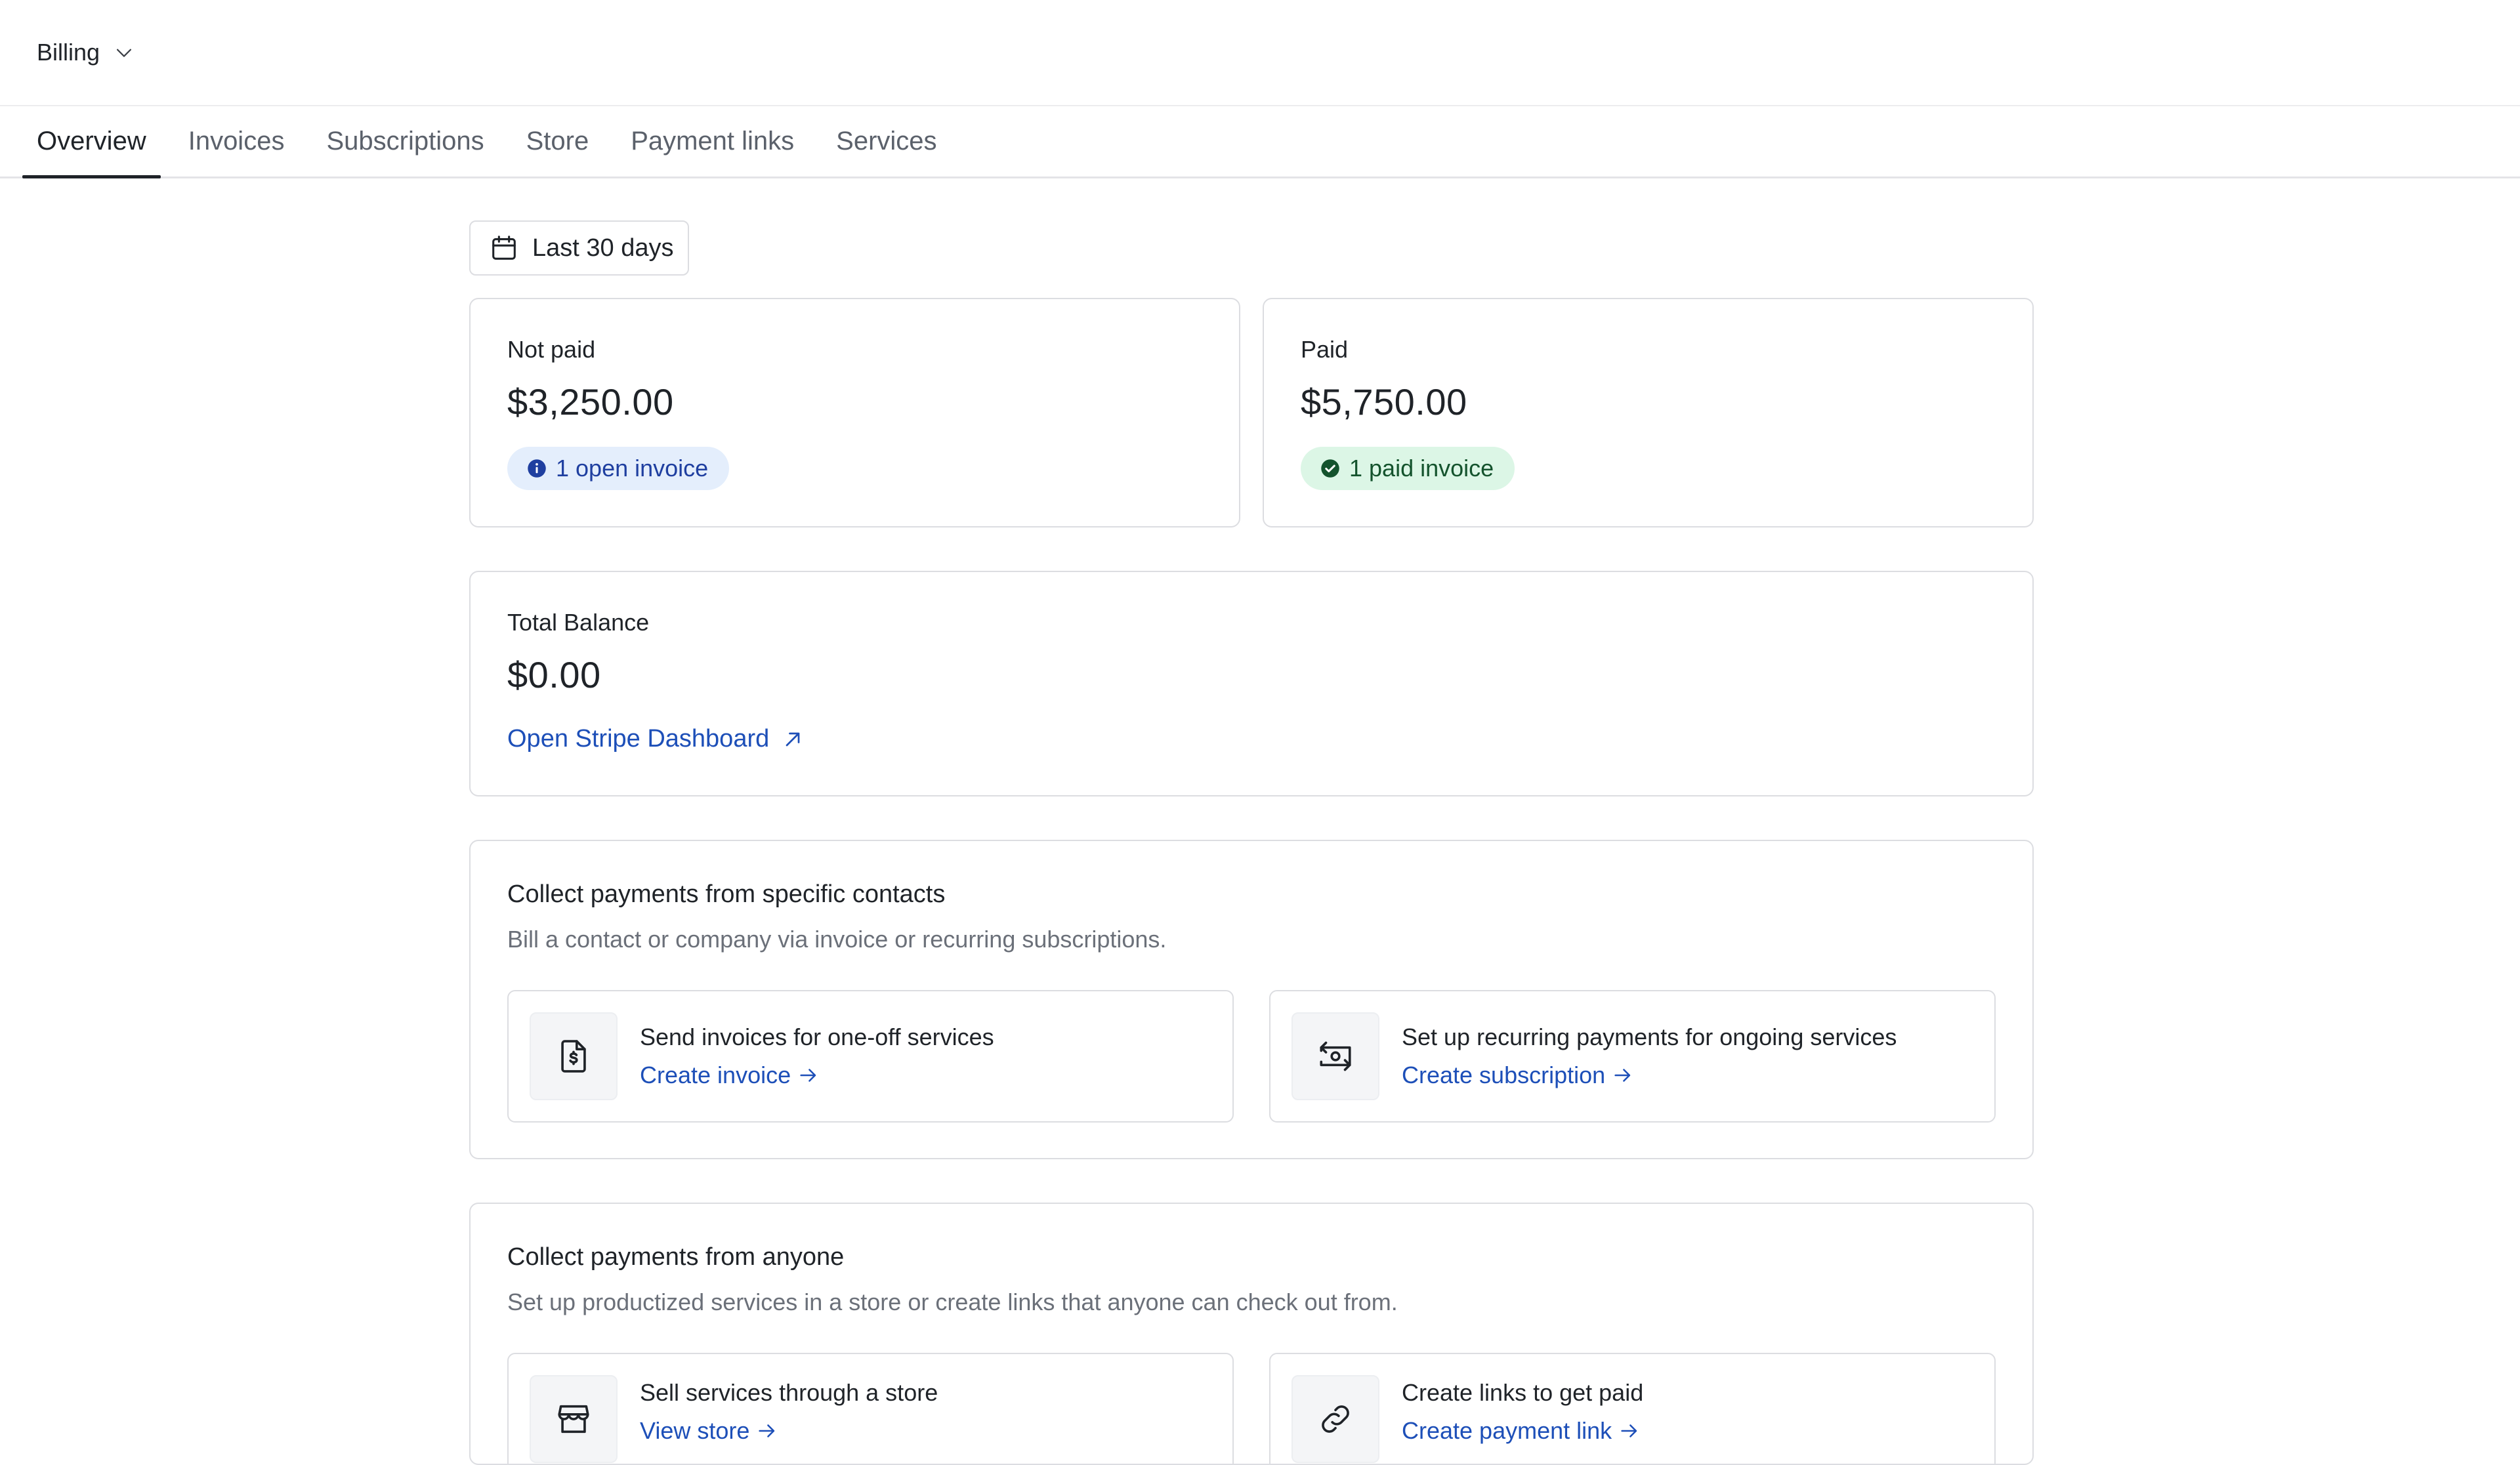  What do you see at coordinates (715, 1075) in the screenshot?
I see `option-link-label: Create invoice` at bounding box center [715, 1075].